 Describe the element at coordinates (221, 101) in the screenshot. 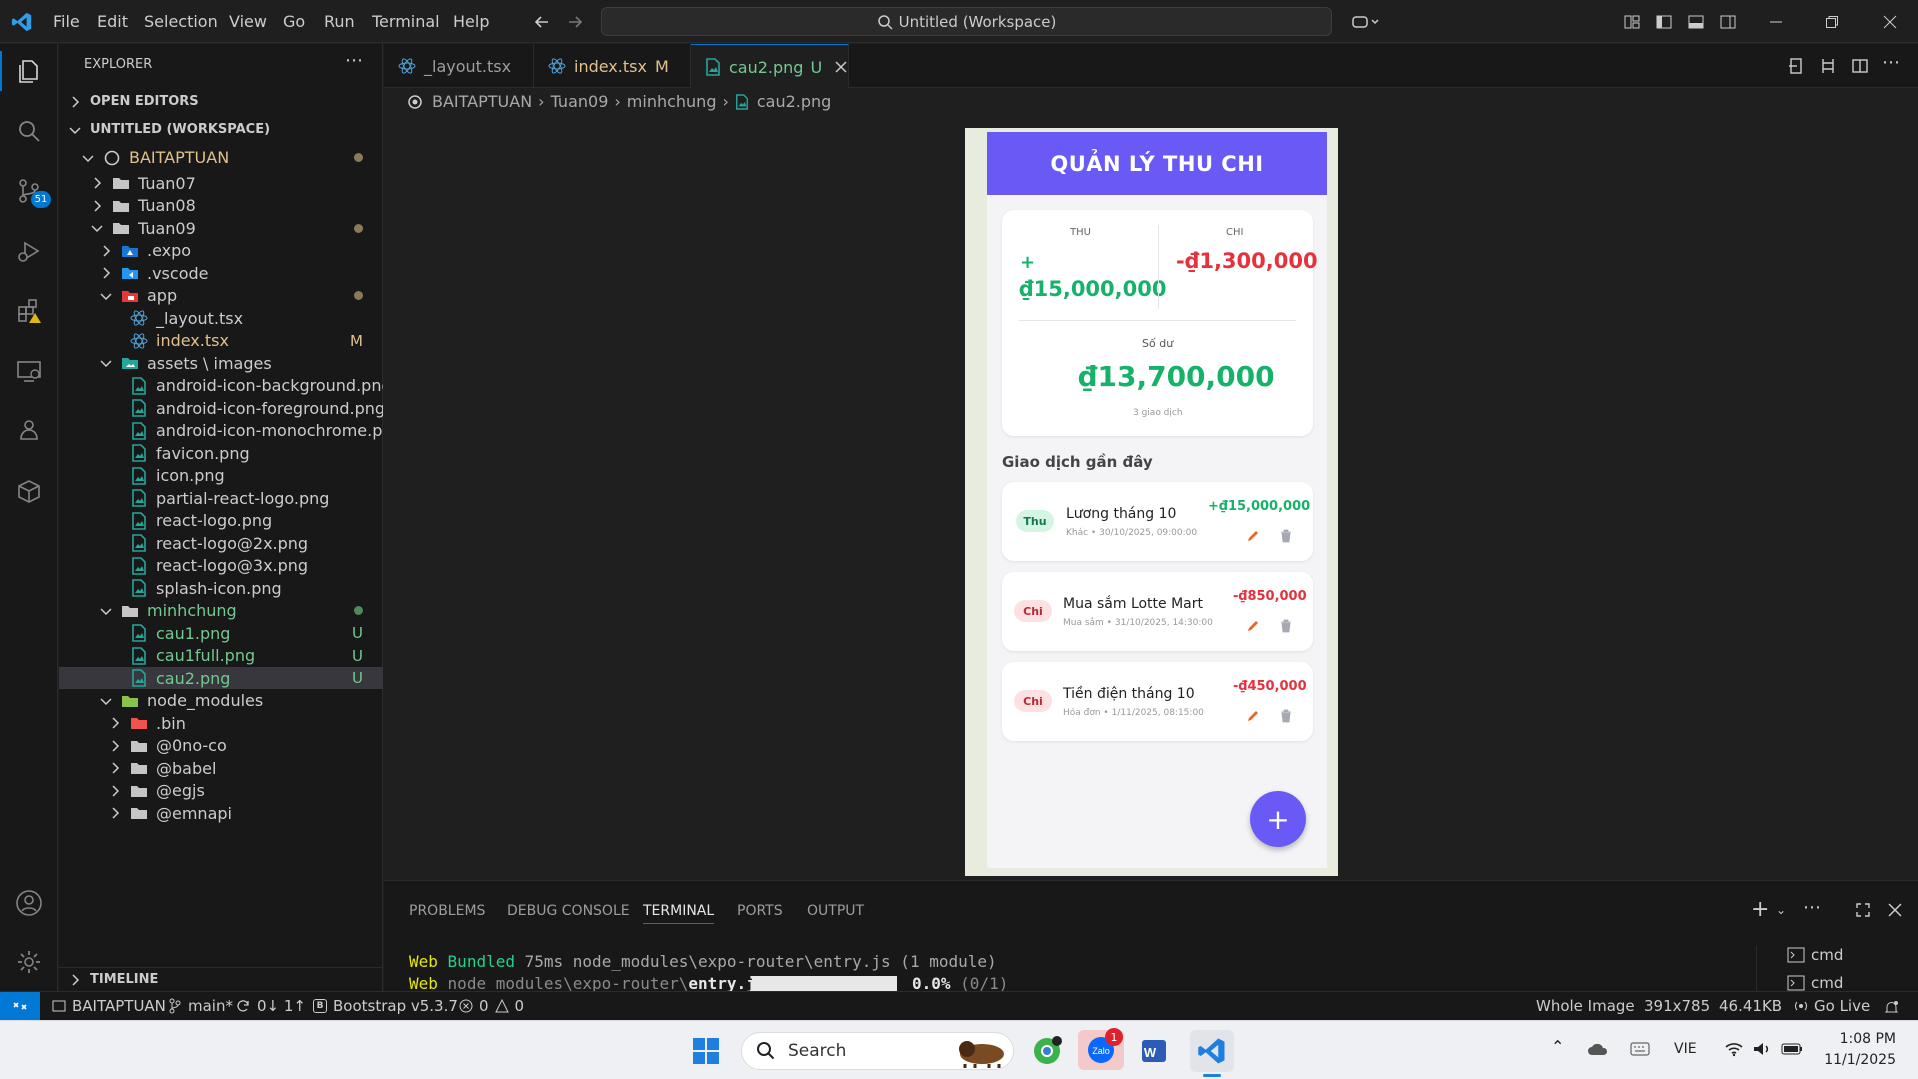

I see `open-editors-section: OPEN EDITORS` at that location.